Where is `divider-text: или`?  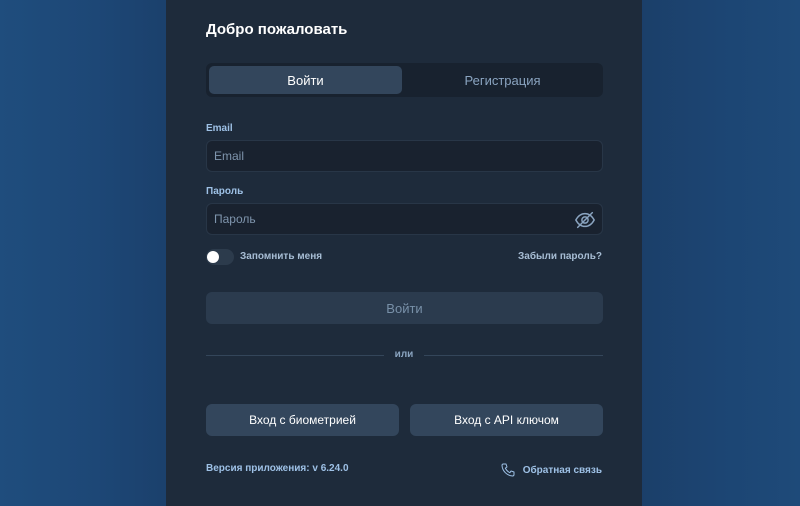
divider-text: или is located at coordinates (404, 354).